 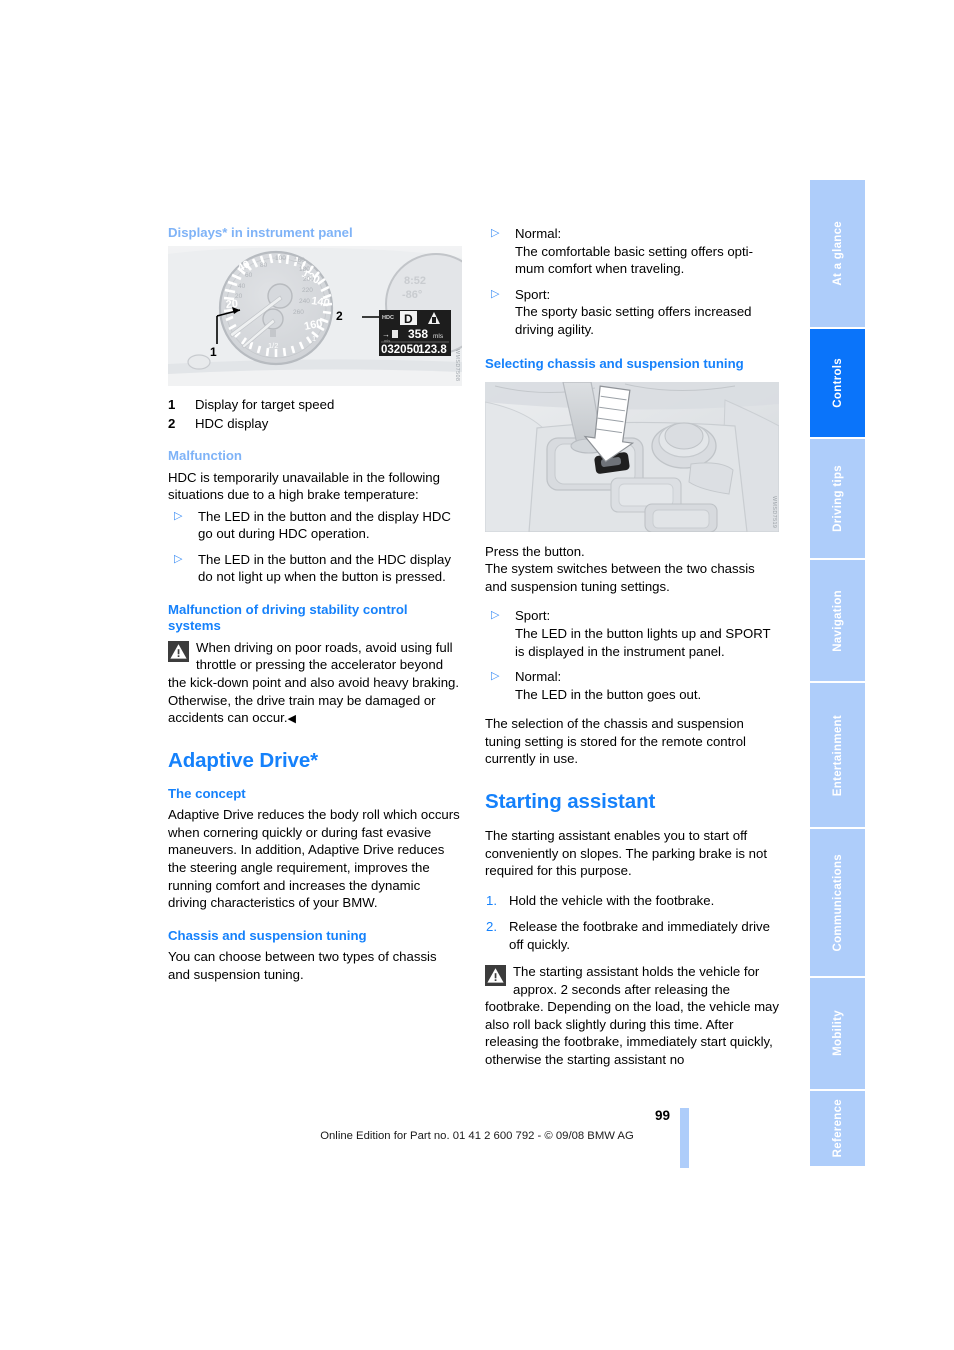 I want to click on step-text: Hold the vehicle with the footbrake., so click(x=612, y=900).